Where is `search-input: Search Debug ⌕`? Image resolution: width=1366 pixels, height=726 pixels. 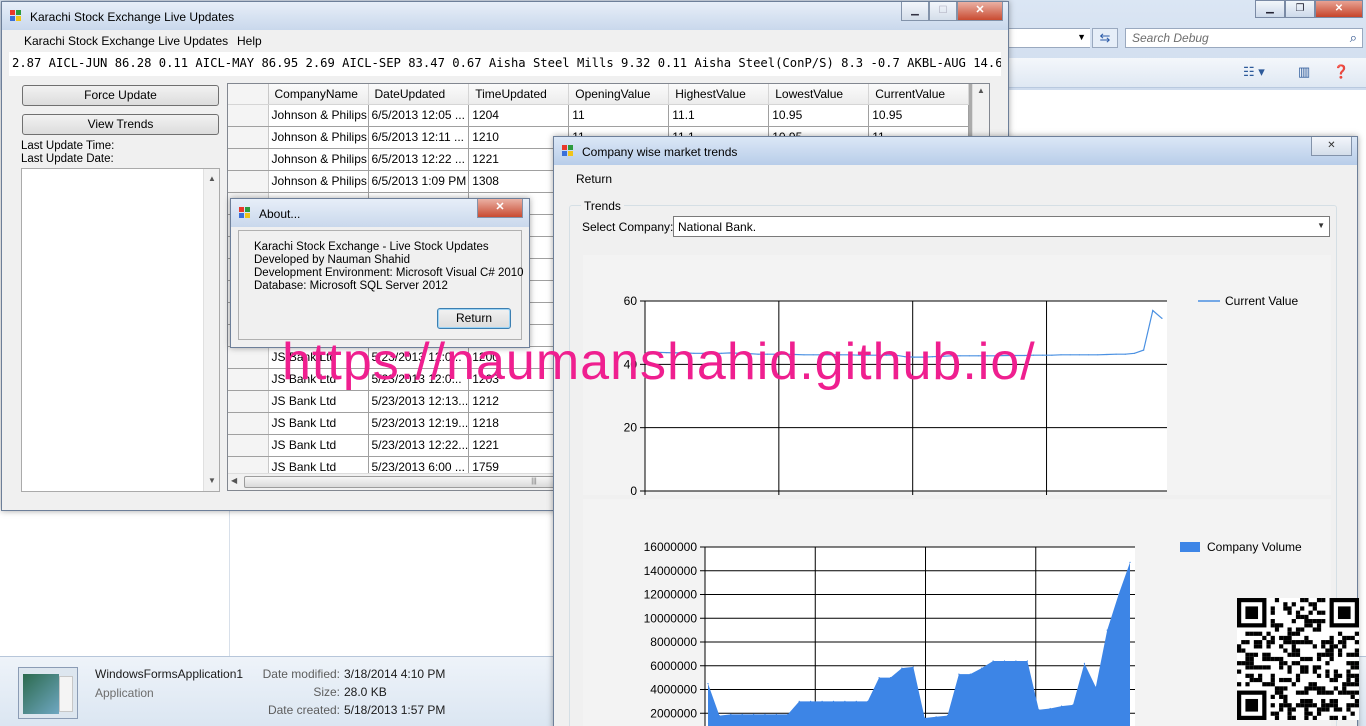
search-input: Search Debug ⌕ is located at coordinates (1244, 38).